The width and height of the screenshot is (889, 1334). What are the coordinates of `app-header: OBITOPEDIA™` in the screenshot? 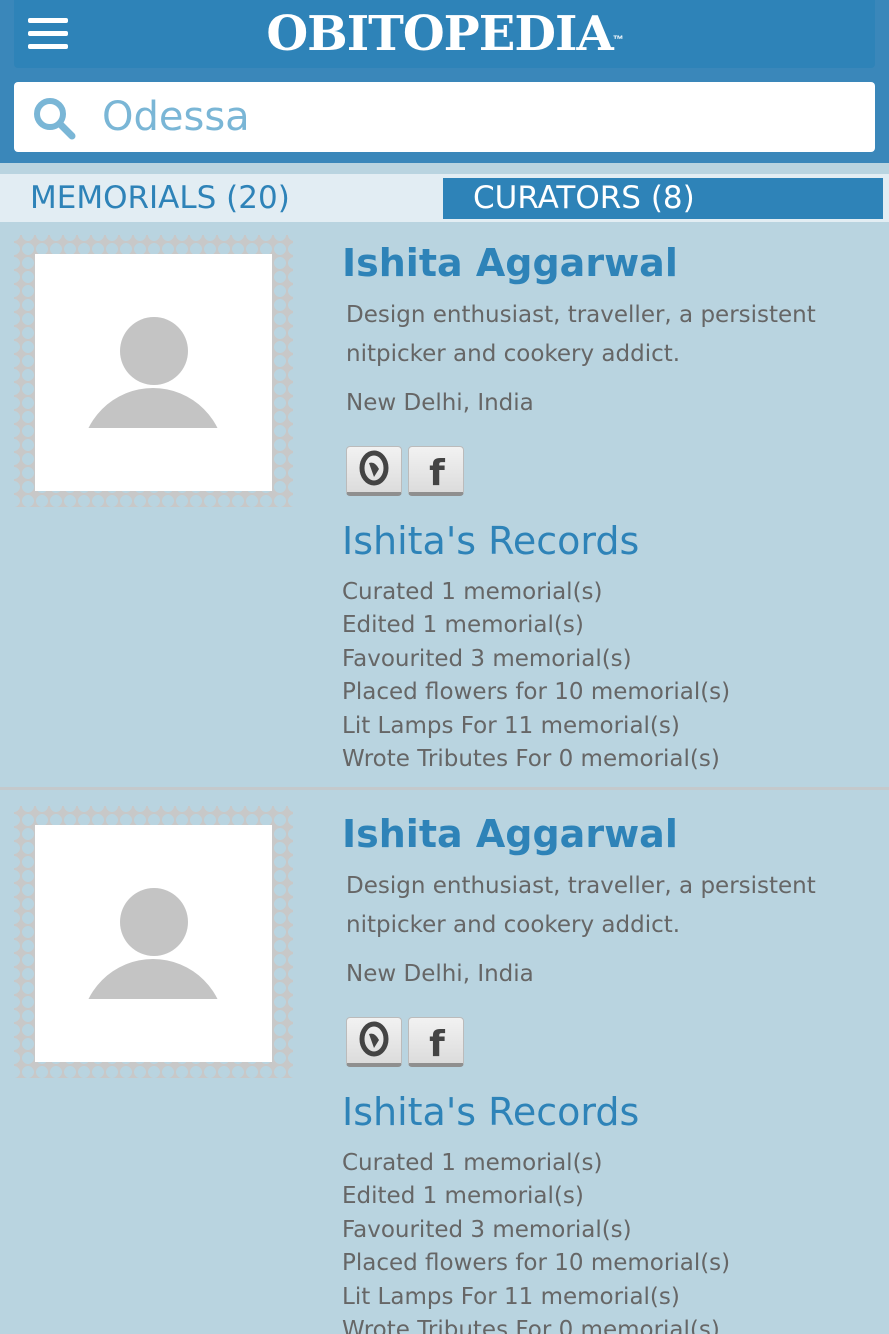 It's located at (444, 34).